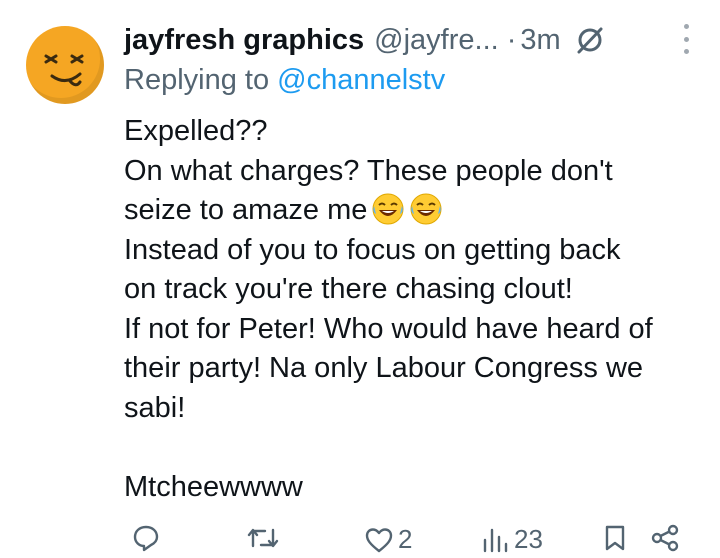 The width and height of the screenshot is (720, 558). I want to click on like-button: 2, so click(388, 539).